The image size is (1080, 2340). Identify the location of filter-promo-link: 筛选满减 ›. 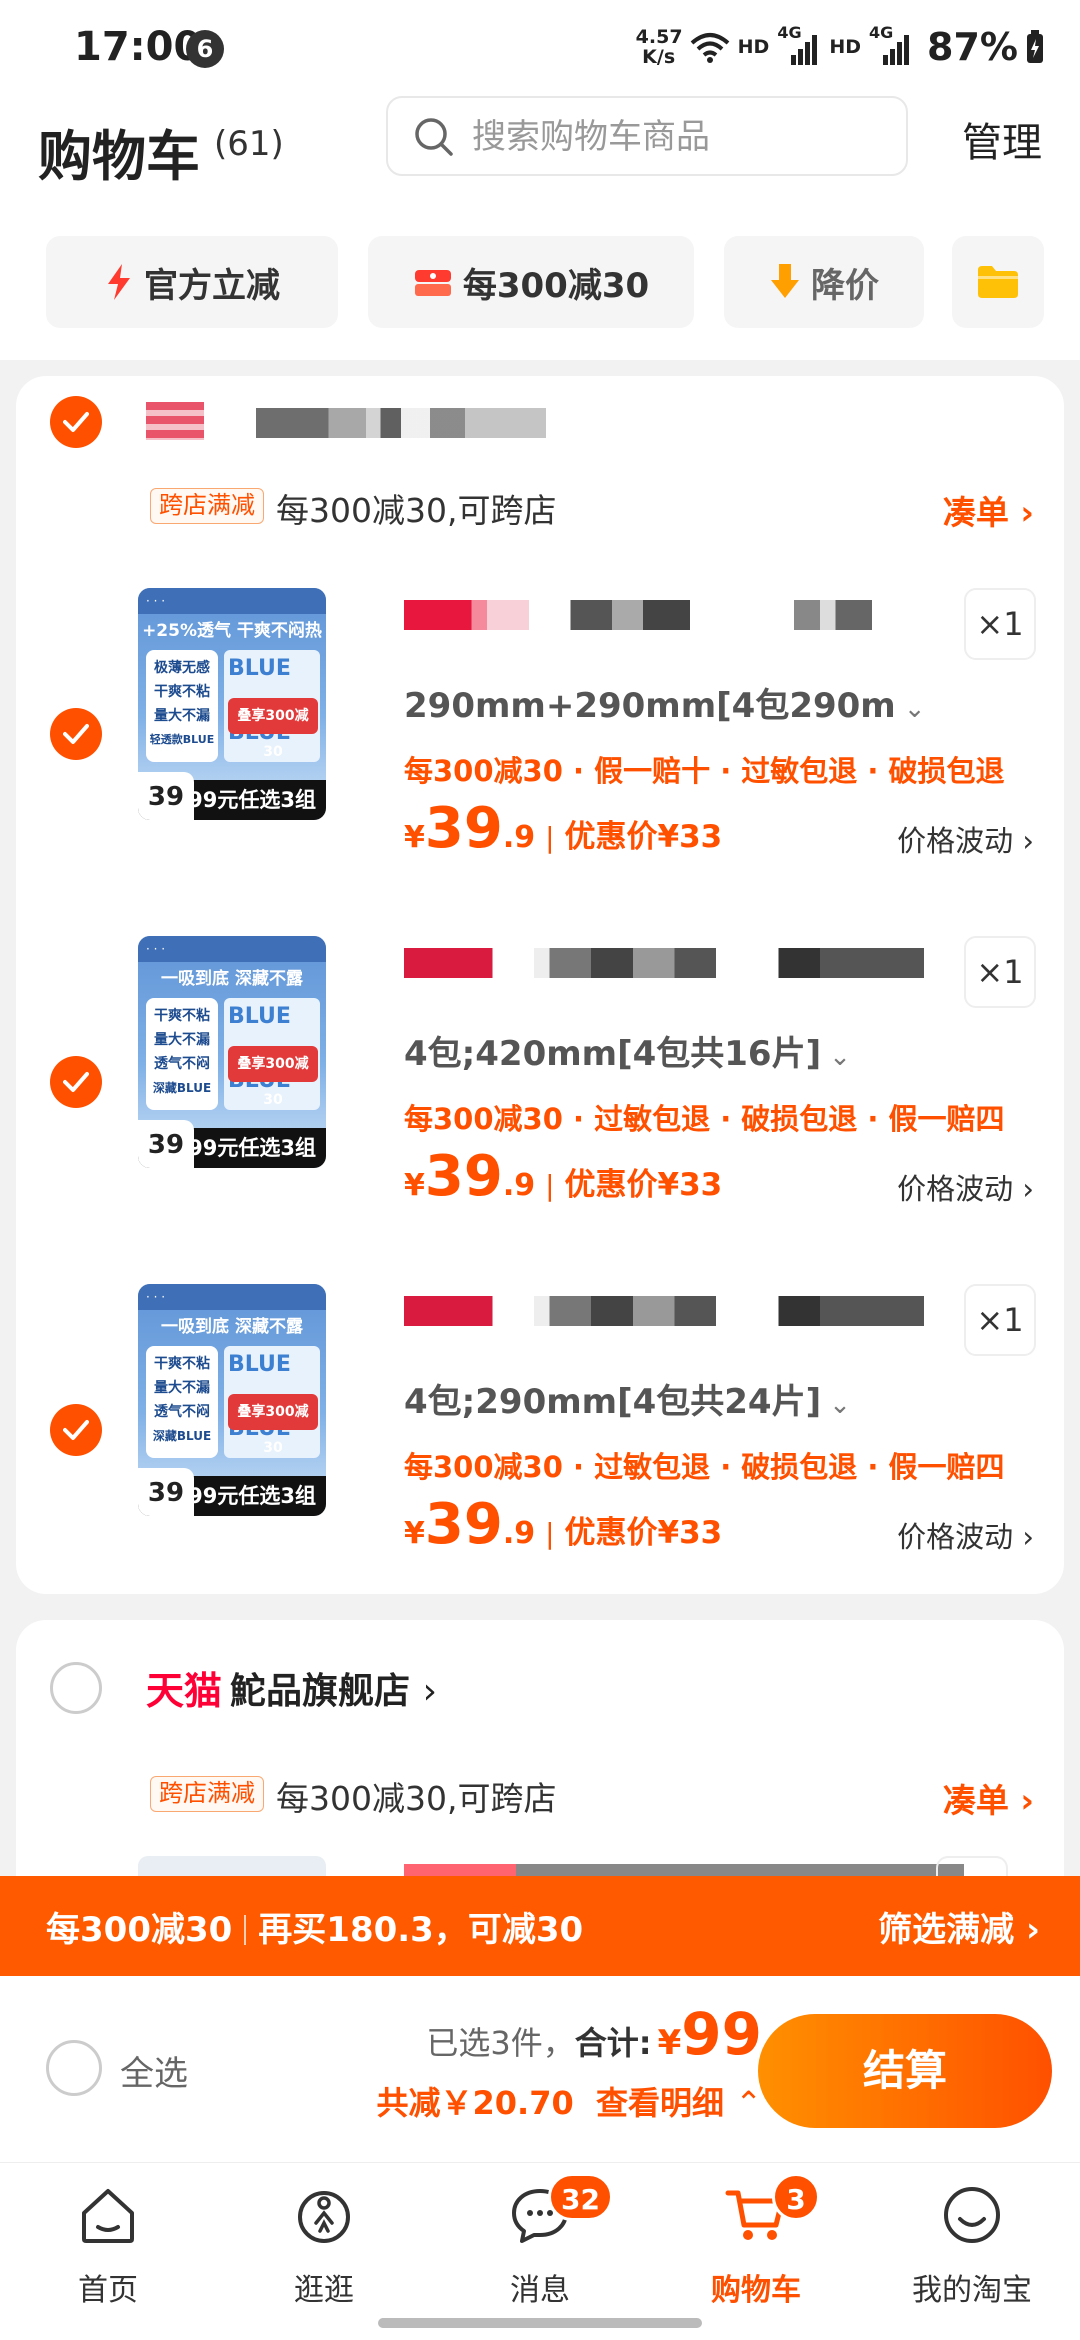
(959, 1926).